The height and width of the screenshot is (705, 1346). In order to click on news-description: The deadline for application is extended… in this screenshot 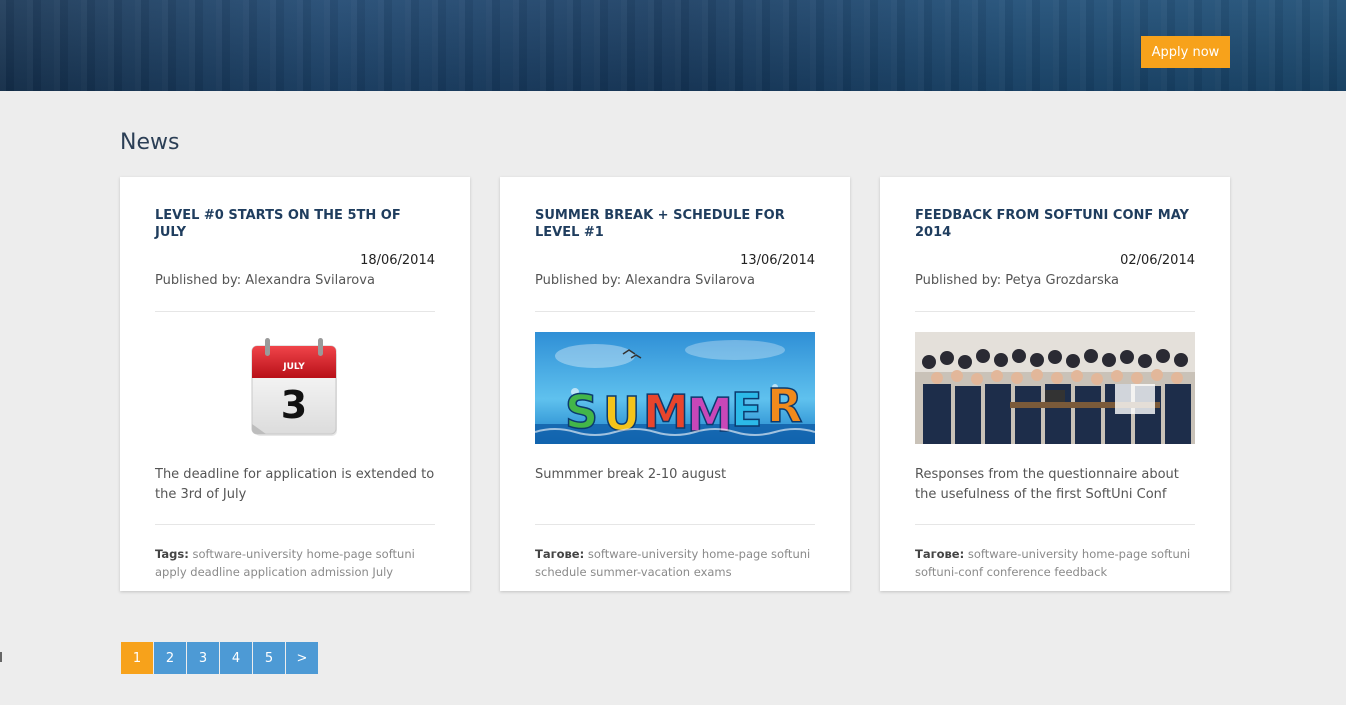, I will do `click(295, 484)`.